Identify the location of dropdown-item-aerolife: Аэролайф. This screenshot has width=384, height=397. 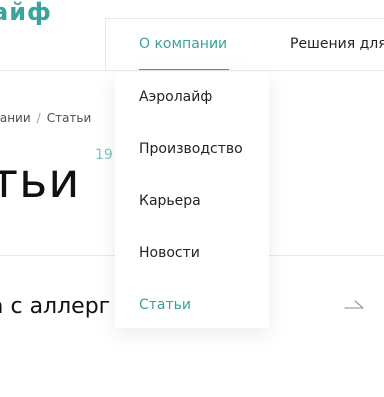
(175, 97).